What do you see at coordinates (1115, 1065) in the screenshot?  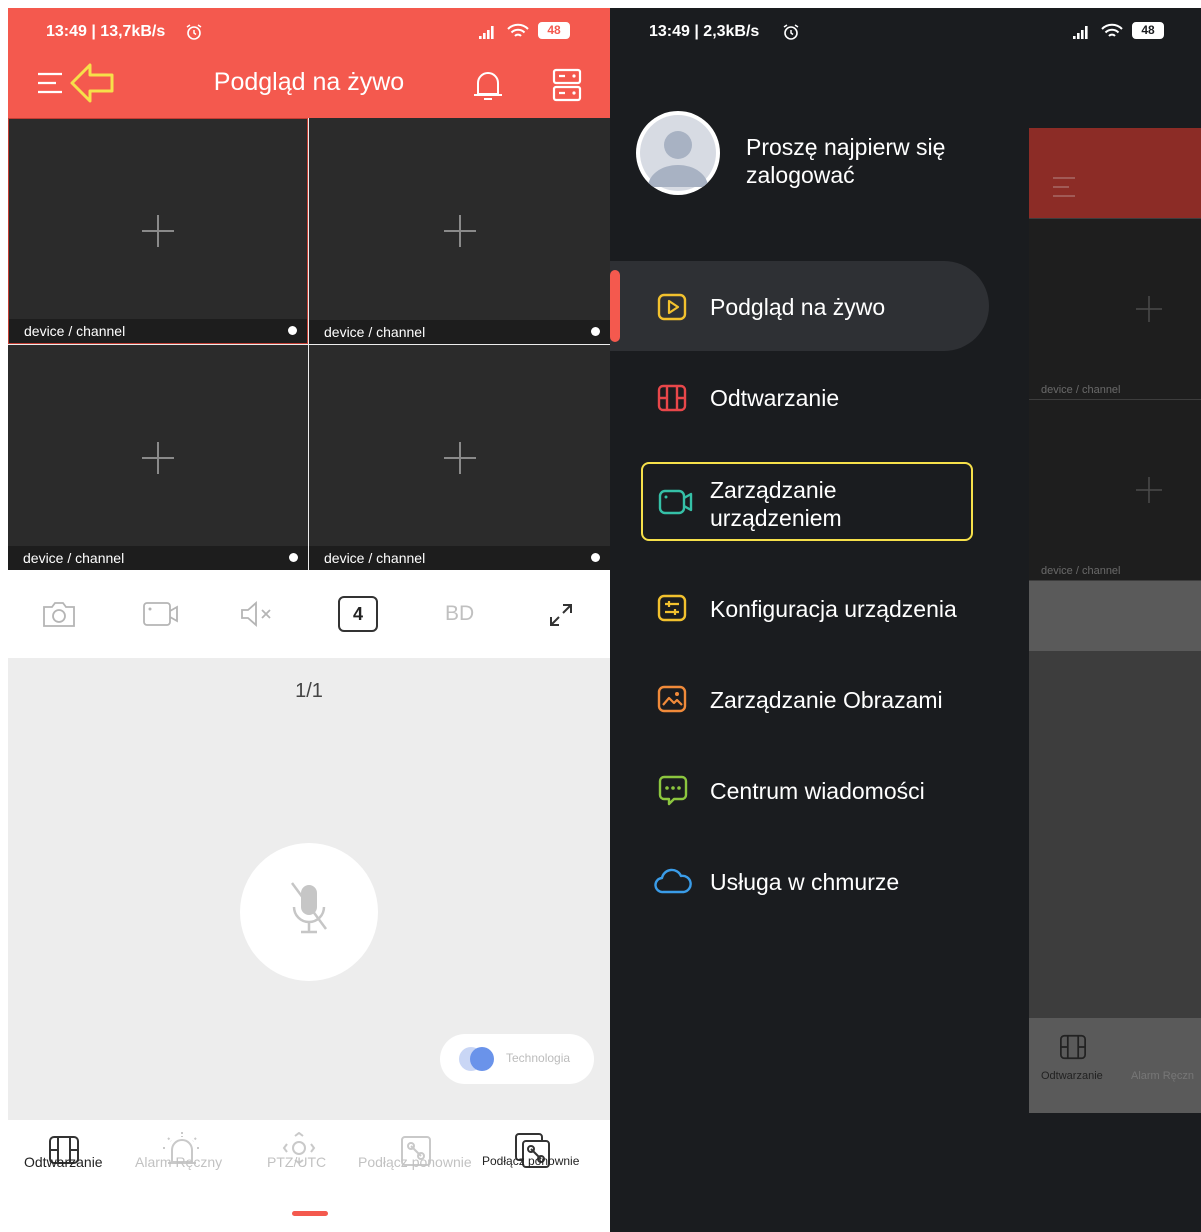 I see `dimmed-bottom-nav: Odtwarzanie Alarm Ręczn` at bounding box center [1115, 1065].